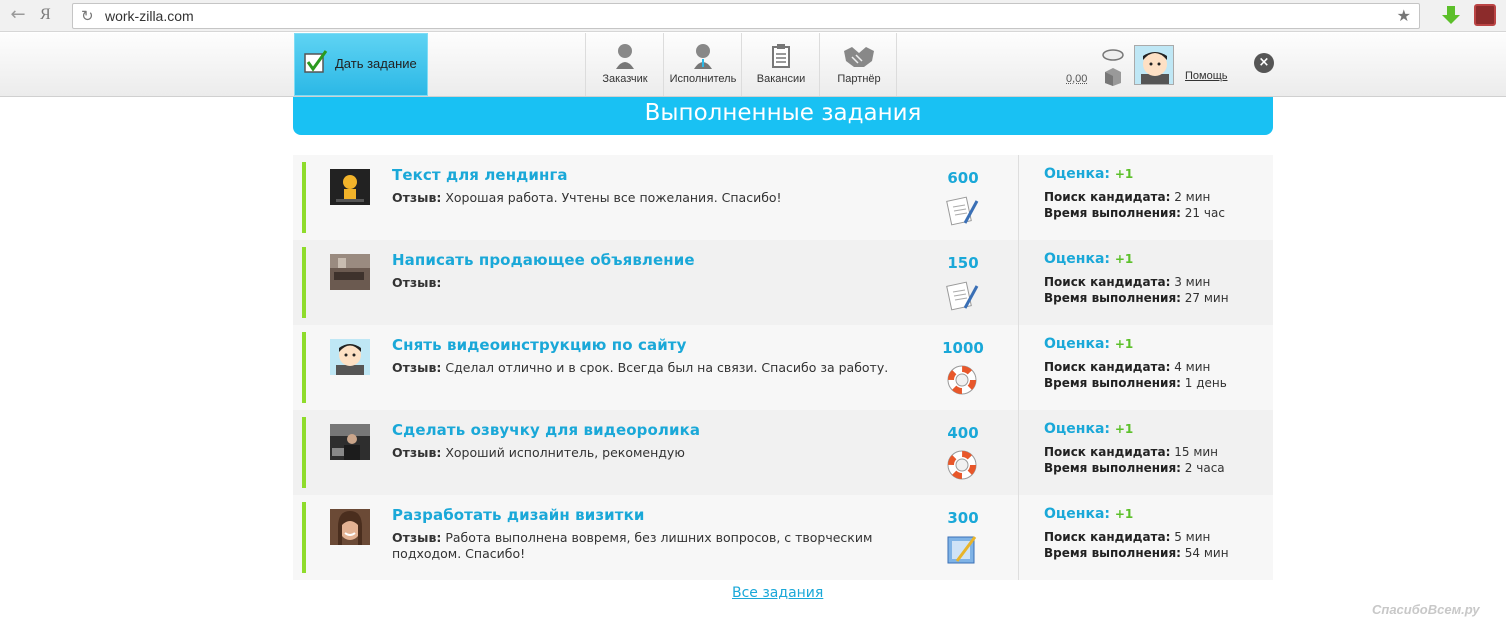 This screenshot has width=1506, height=630. I want to click on extension-icon, so click(1485, 15).